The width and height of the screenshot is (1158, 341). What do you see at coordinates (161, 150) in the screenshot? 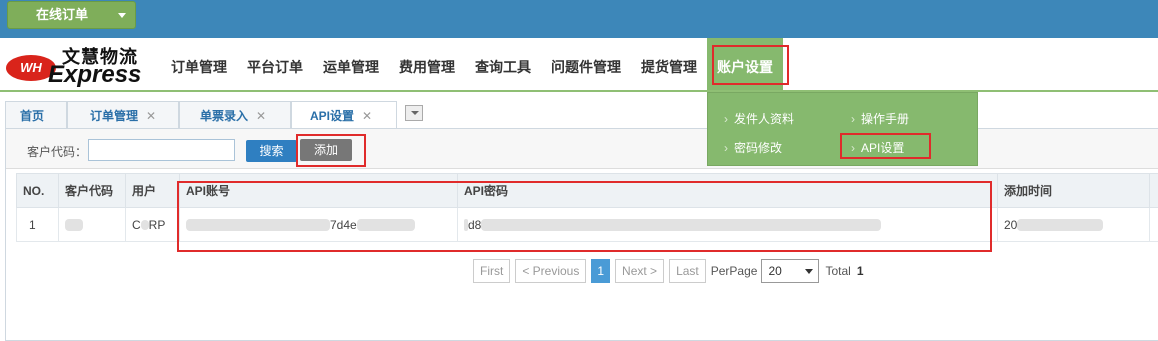
I see `customer-code-input` at bounding box center [161, 150].